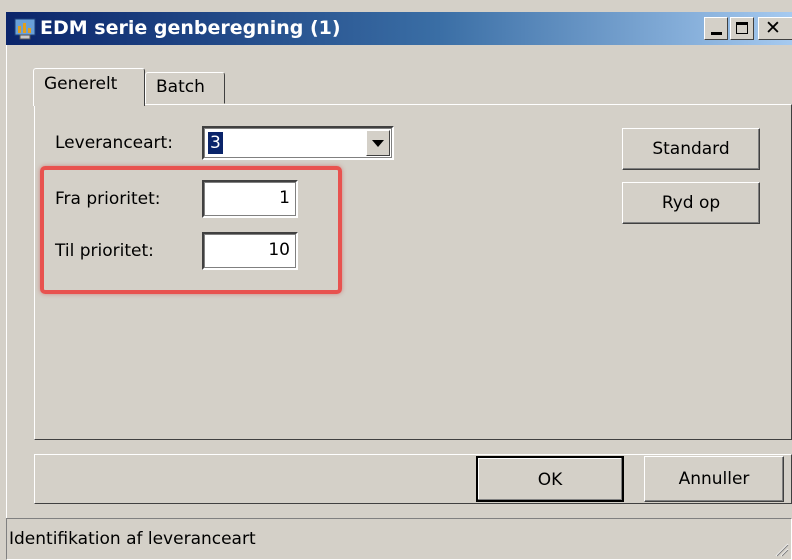 The image size is (792, 560). I want to click on resize-grip-icon, so click(781, 549).